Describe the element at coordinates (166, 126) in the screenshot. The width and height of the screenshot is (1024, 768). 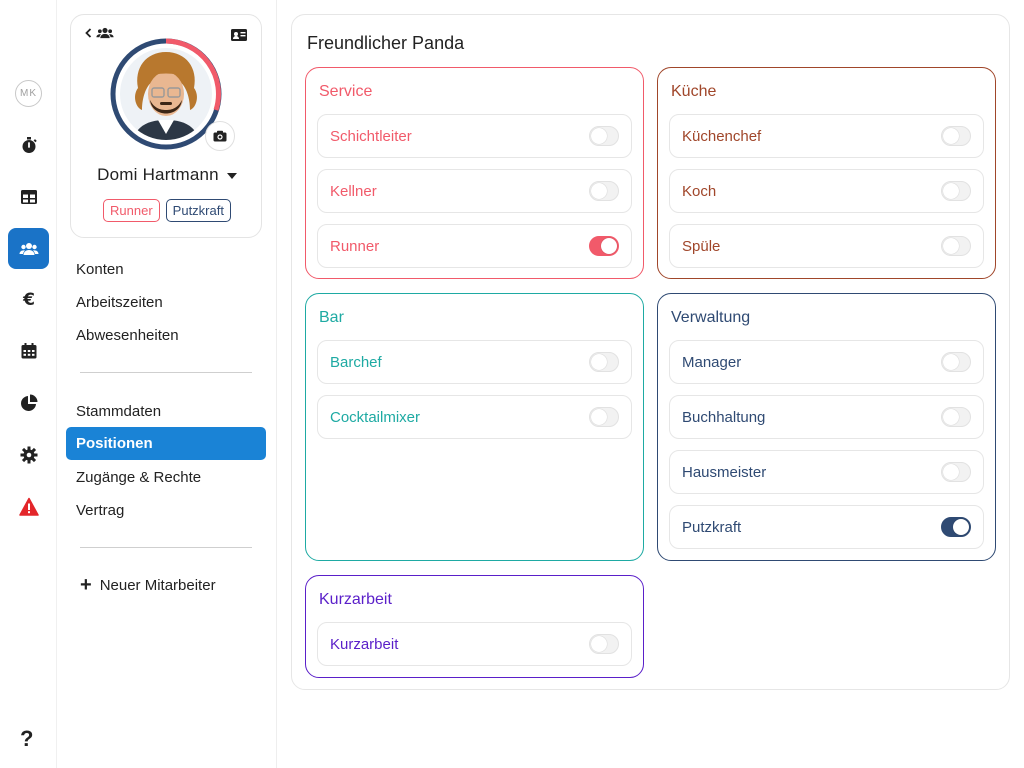
I see `profile-card: Domi Hartmann Runner Putzkraft` at that location.